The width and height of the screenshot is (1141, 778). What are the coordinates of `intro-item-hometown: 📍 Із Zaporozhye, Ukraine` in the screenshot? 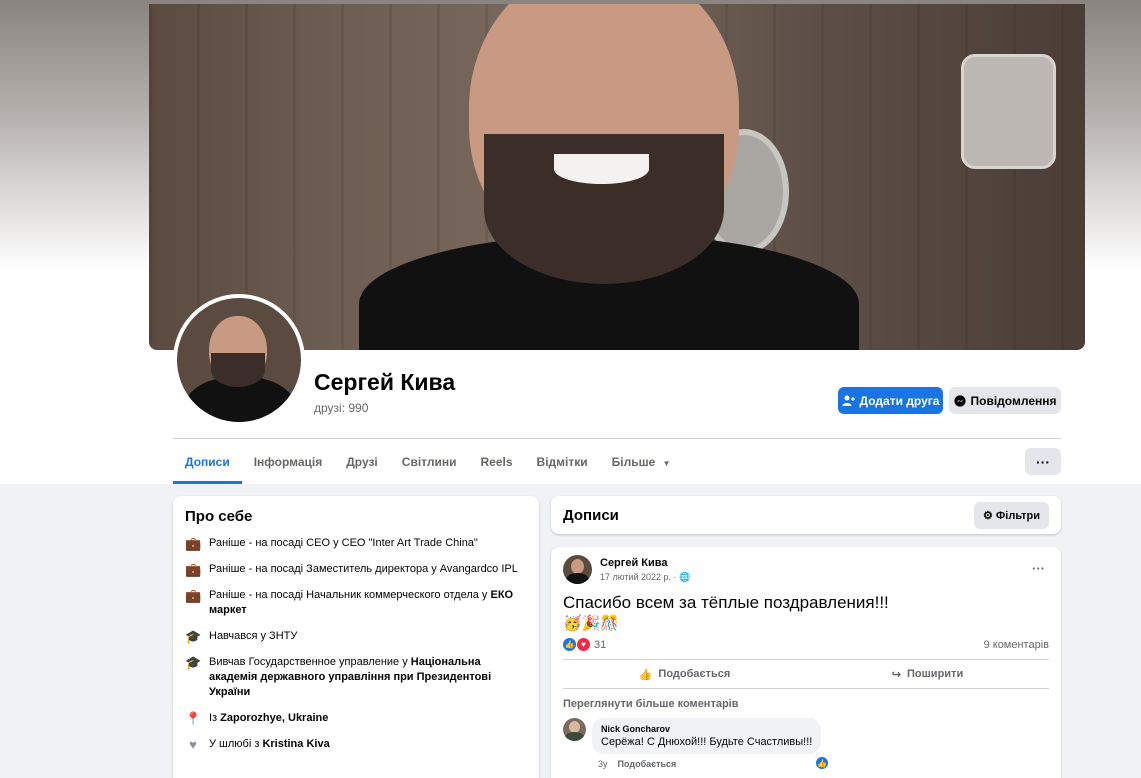 It's located at (356, 718).